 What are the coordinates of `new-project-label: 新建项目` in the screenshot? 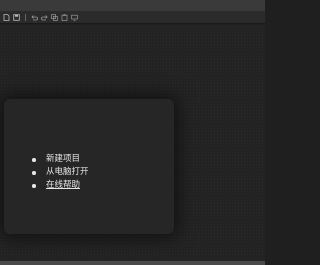 It's located at (63, 159).